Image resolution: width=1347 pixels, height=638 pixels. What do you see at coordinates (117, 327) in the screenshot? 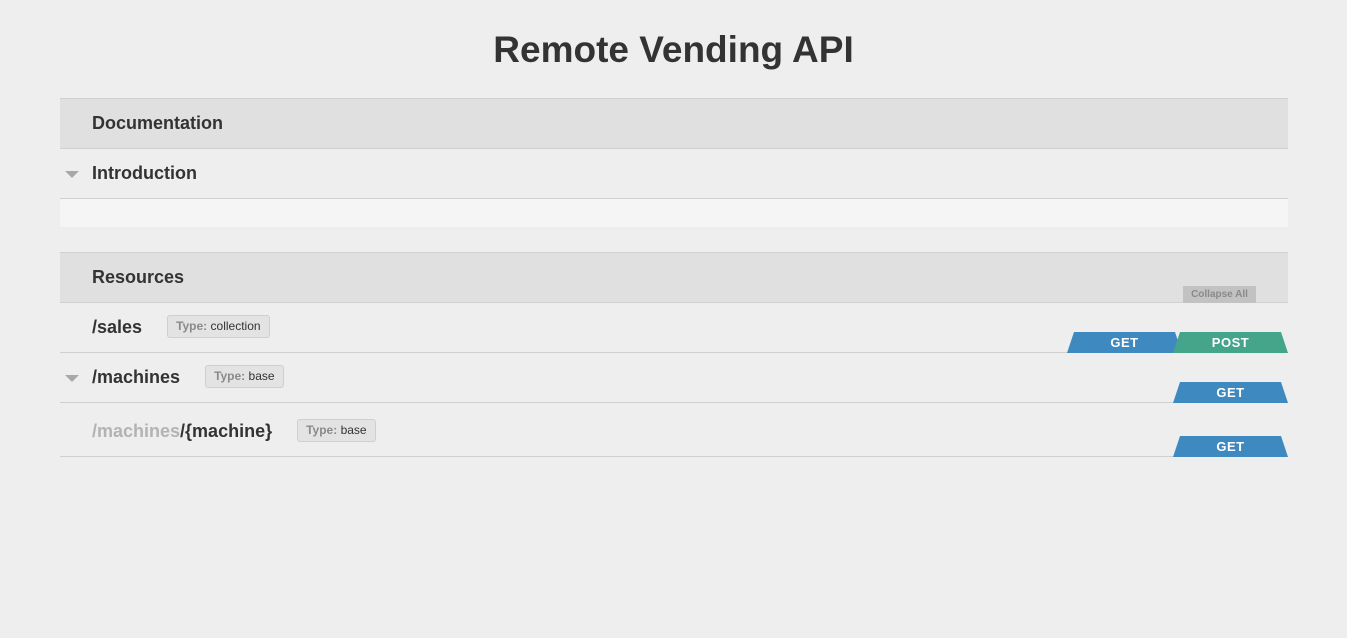
I see `resource-path: /sales` at bounding box center [117, 327].